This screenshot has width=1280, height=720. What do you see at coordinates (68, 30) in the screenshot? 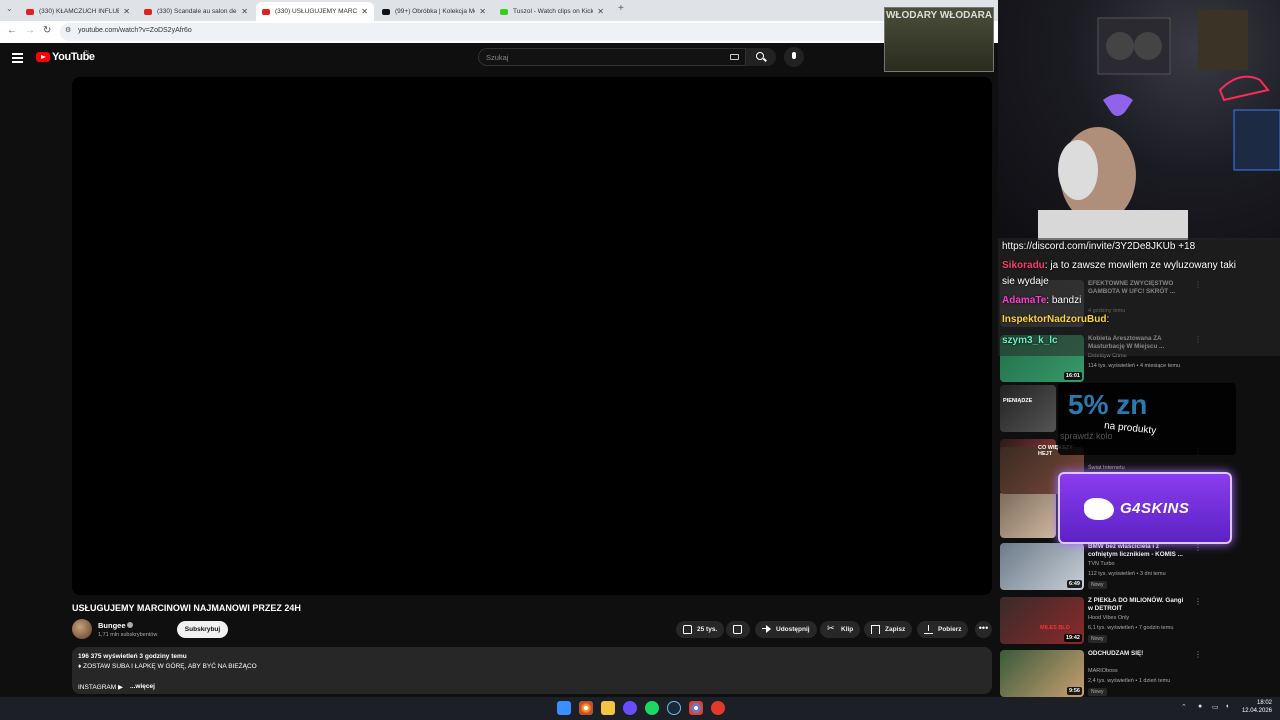
I see `site-info-icon: ⚙` at bounding box center [68, 30].